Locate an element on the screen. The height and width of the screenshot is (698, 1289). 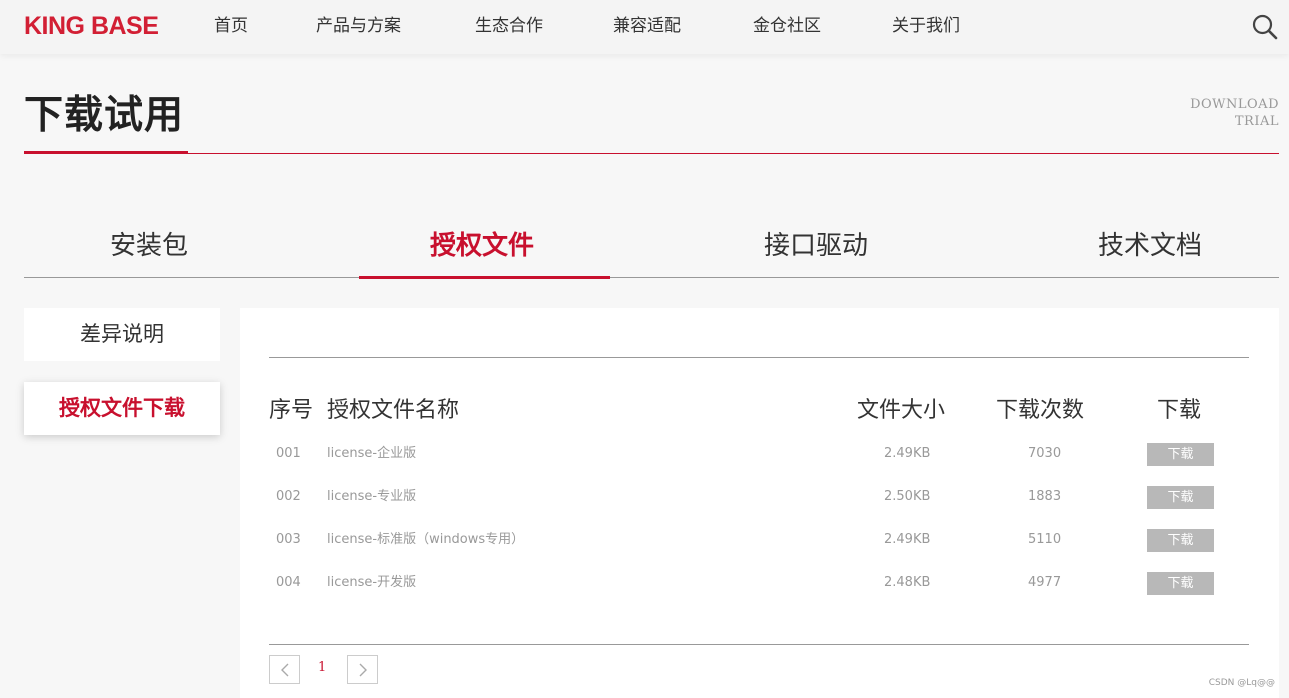
kingbase-logo: KING BASE is located at coordinates (91, 25).